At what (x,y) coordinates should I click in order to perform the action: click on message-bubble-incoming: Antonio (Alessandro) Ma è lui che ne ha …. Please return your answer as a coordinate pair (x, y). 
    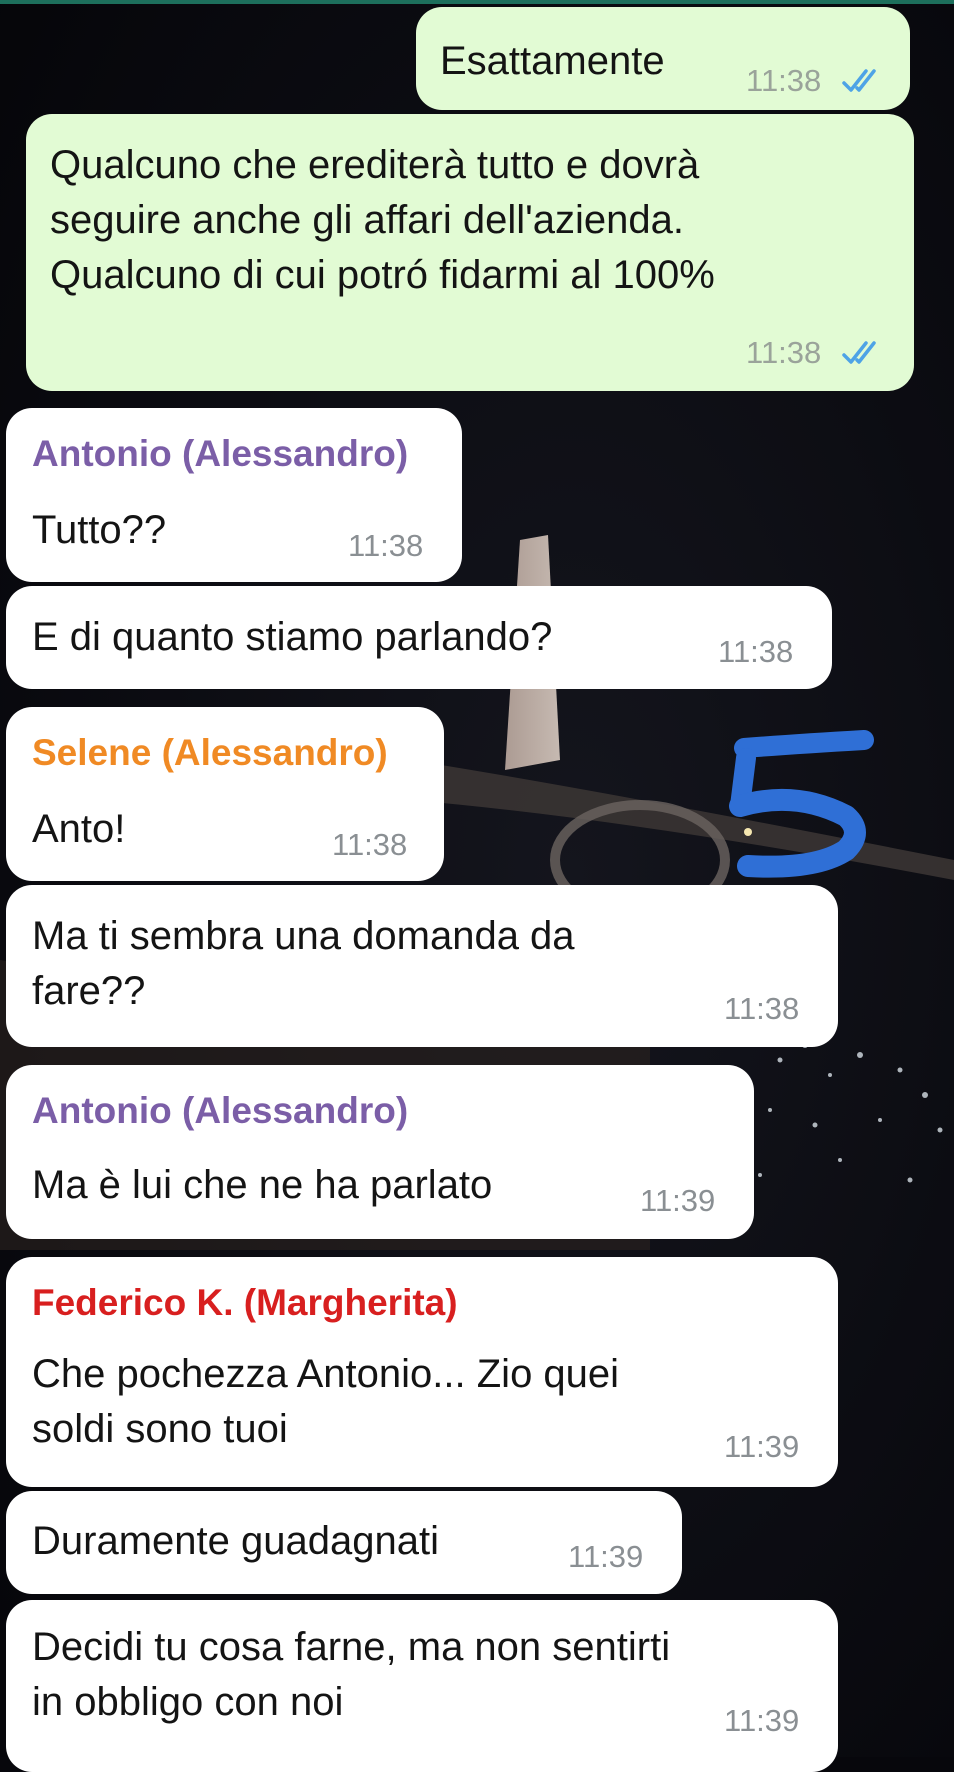
    Looking at the image, I should click on (380, 1152).